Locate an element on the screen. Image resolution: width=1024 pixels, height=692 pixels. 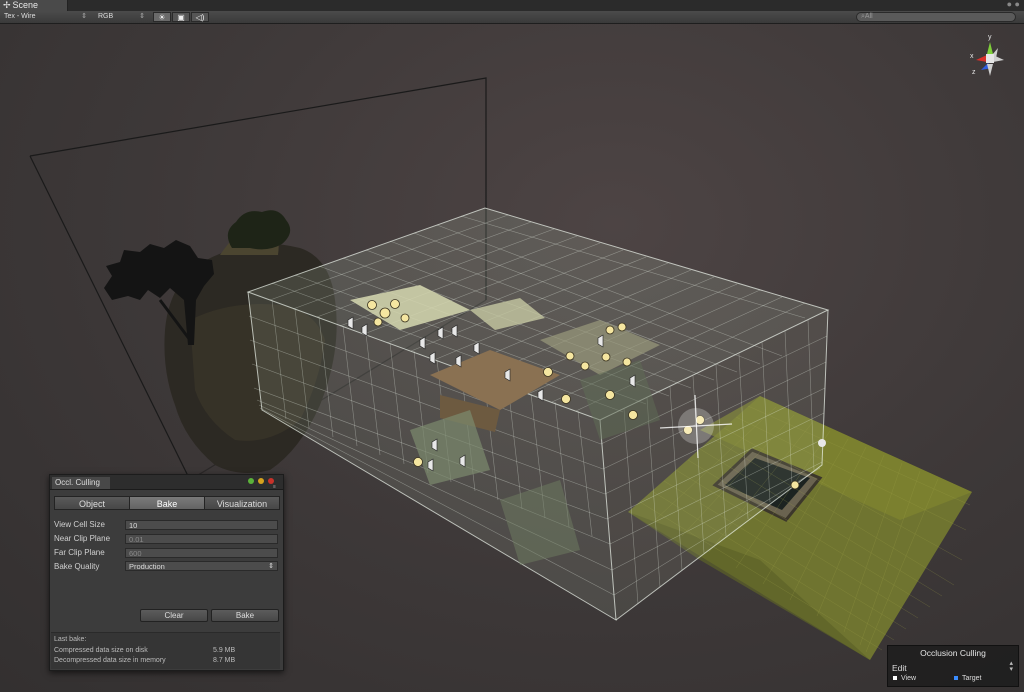
scene-image-button: ▣ is located at coordinates (181, 17).